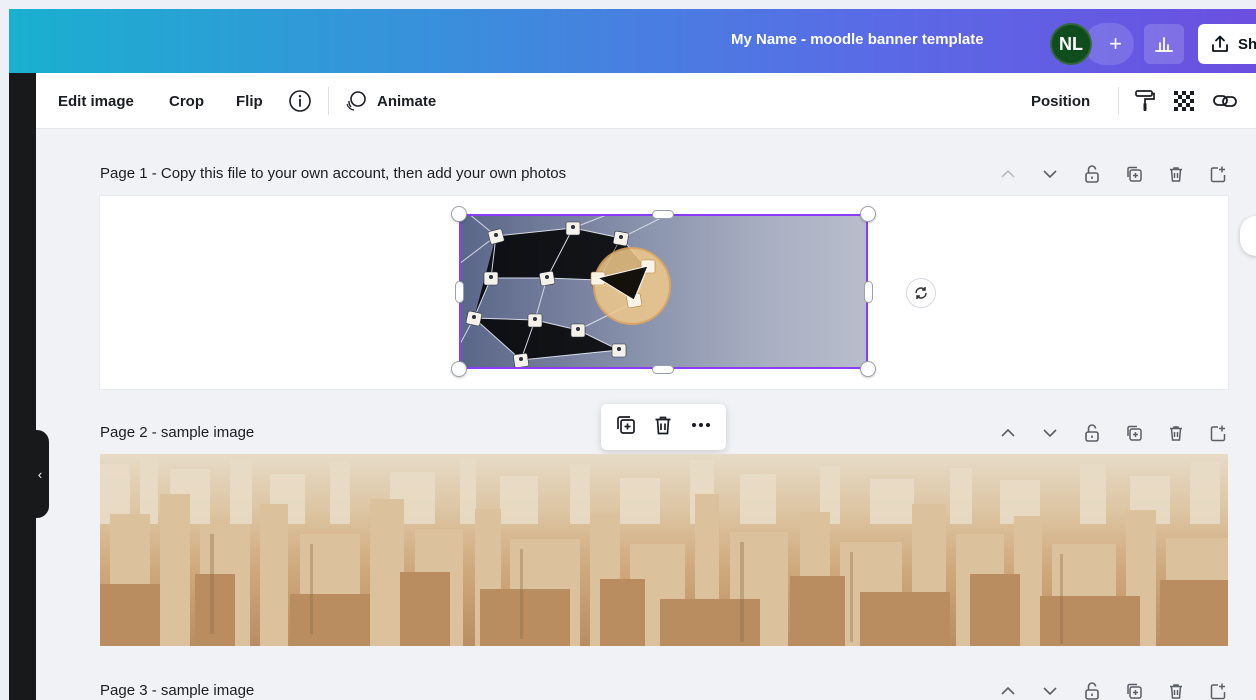  Describe the element at coordinates (1071, 44) in the screenshot. I see `avatar: NL` at that location.